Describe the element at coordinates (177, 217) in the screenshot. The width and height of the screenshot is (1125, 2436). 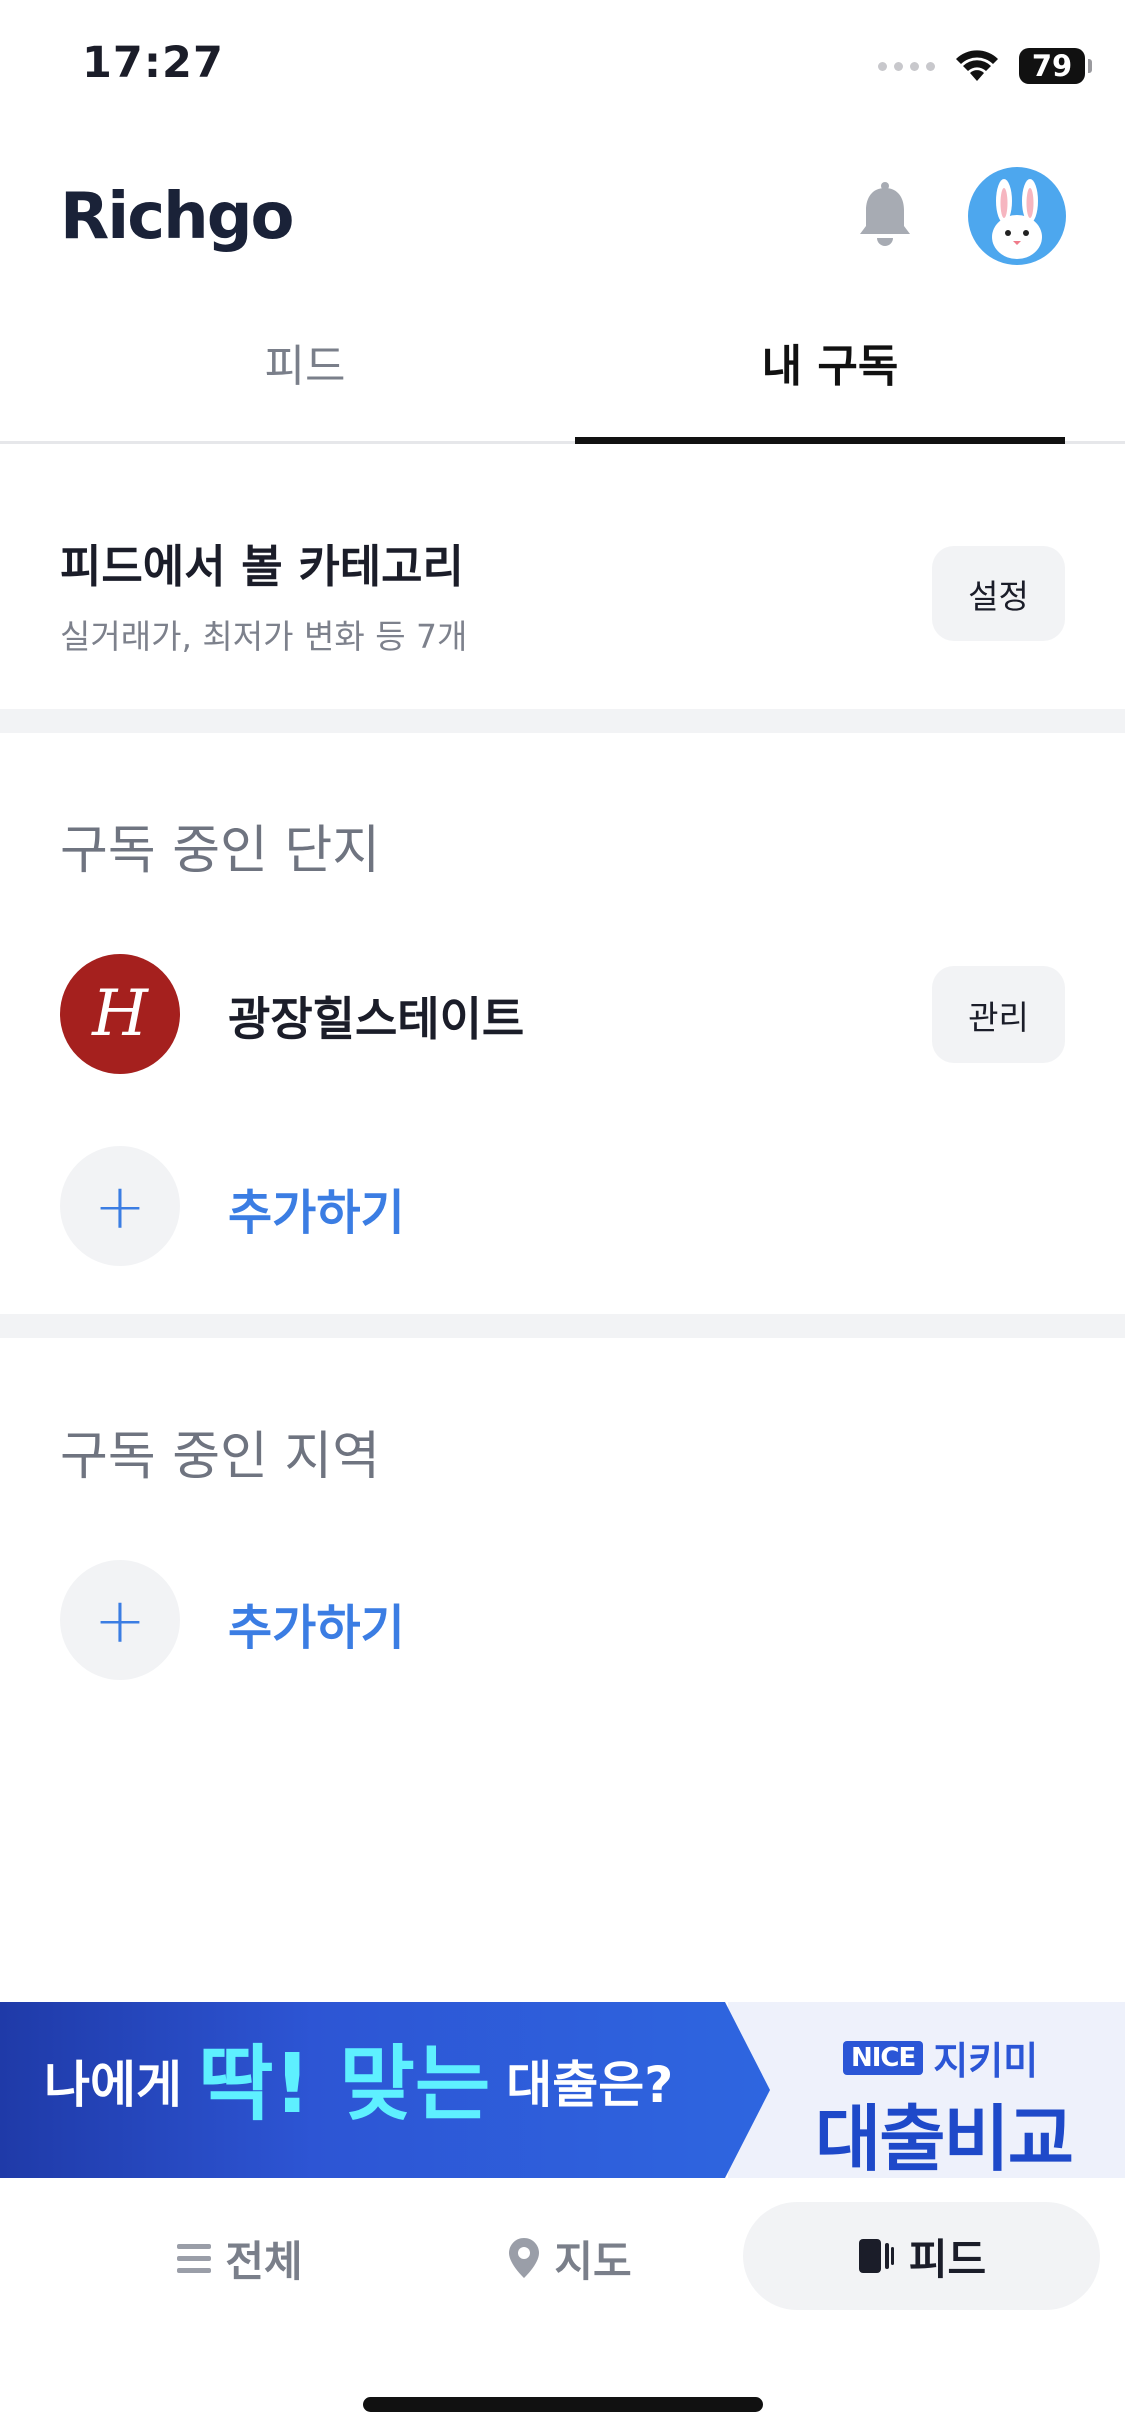
I see `app-logo: Richgo` at that location.